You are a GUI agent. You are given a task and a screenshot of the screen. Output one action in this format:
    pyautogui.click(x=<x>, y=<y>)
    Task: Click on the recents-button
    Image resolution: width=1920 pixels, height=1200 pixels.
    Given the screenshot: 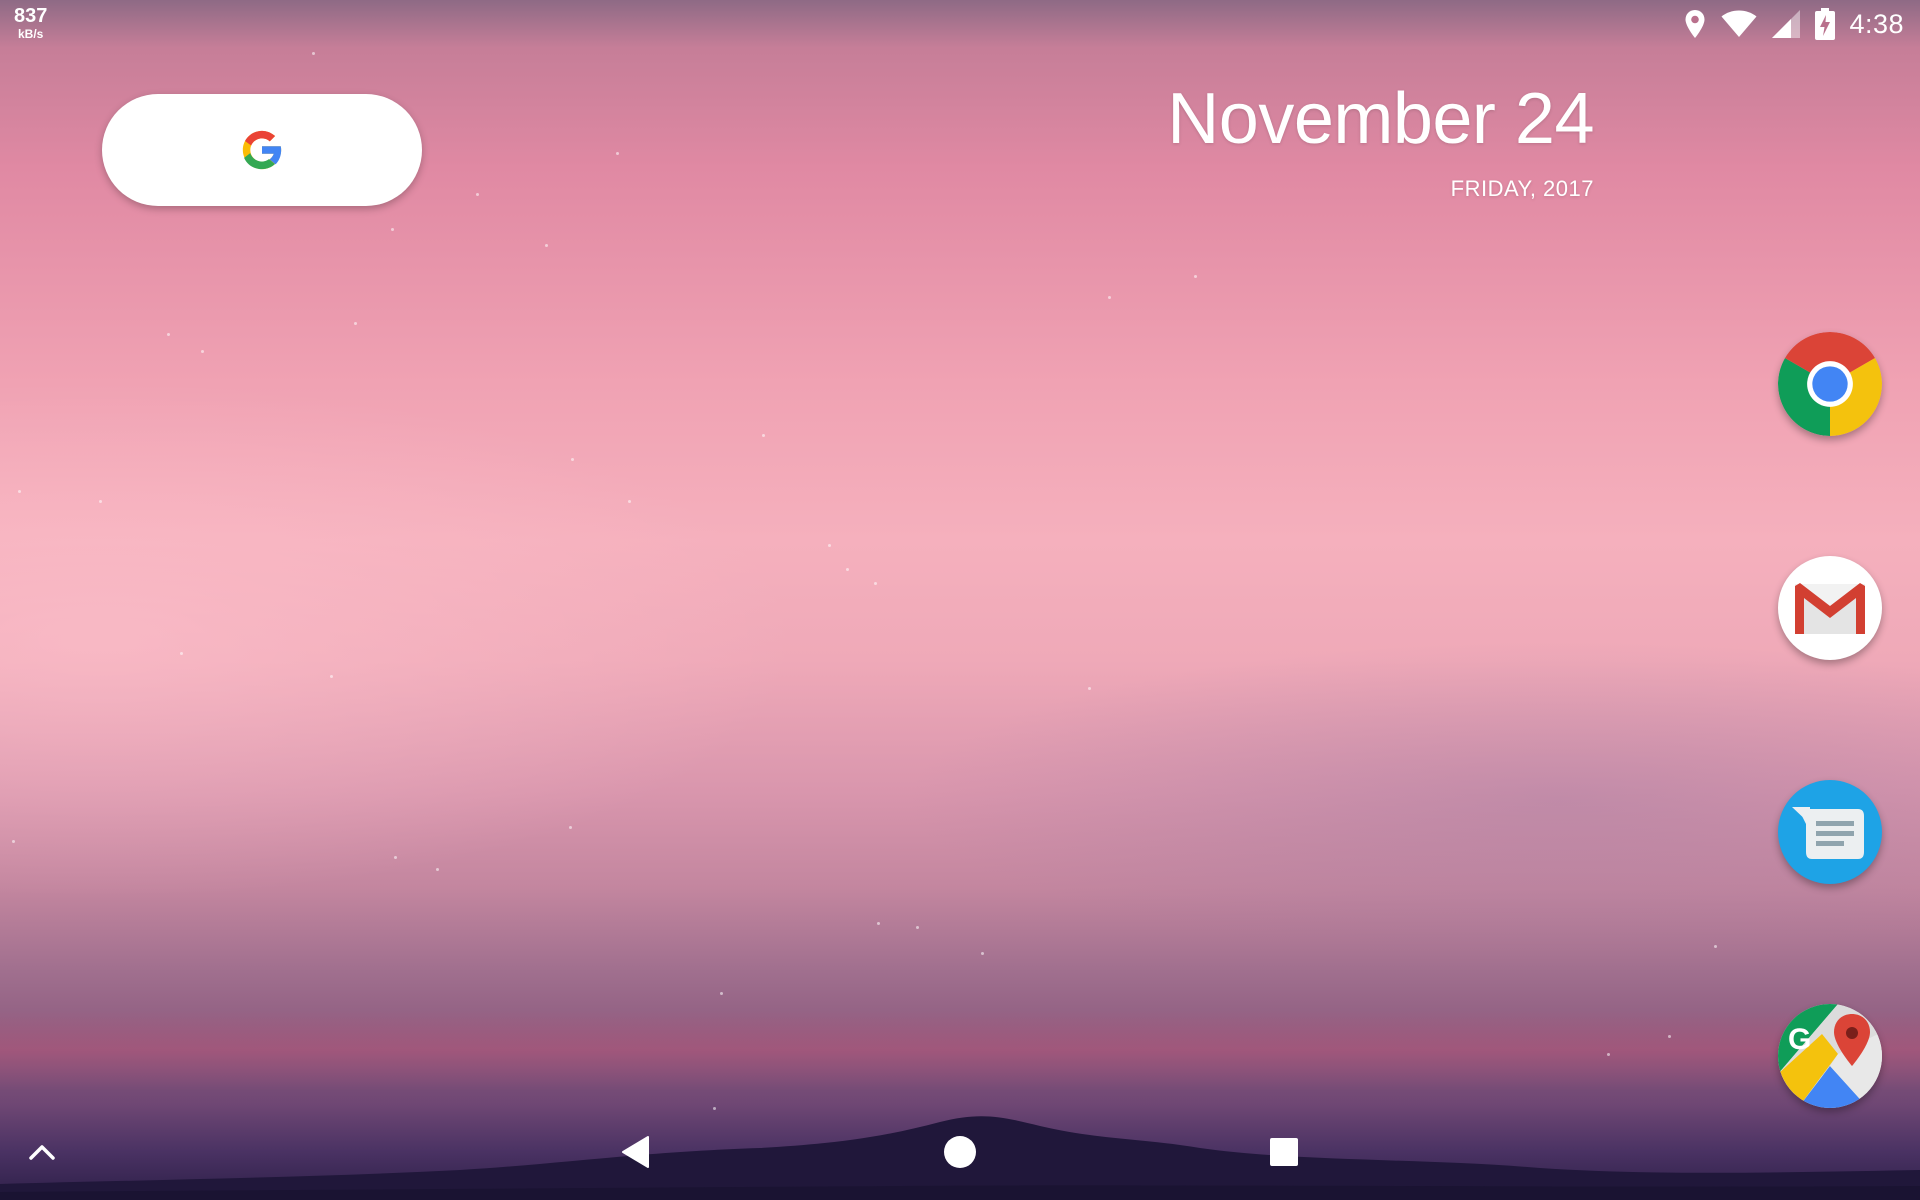 What is the action you would take?
    pyautogui.click(x=1284, y=1152)
    